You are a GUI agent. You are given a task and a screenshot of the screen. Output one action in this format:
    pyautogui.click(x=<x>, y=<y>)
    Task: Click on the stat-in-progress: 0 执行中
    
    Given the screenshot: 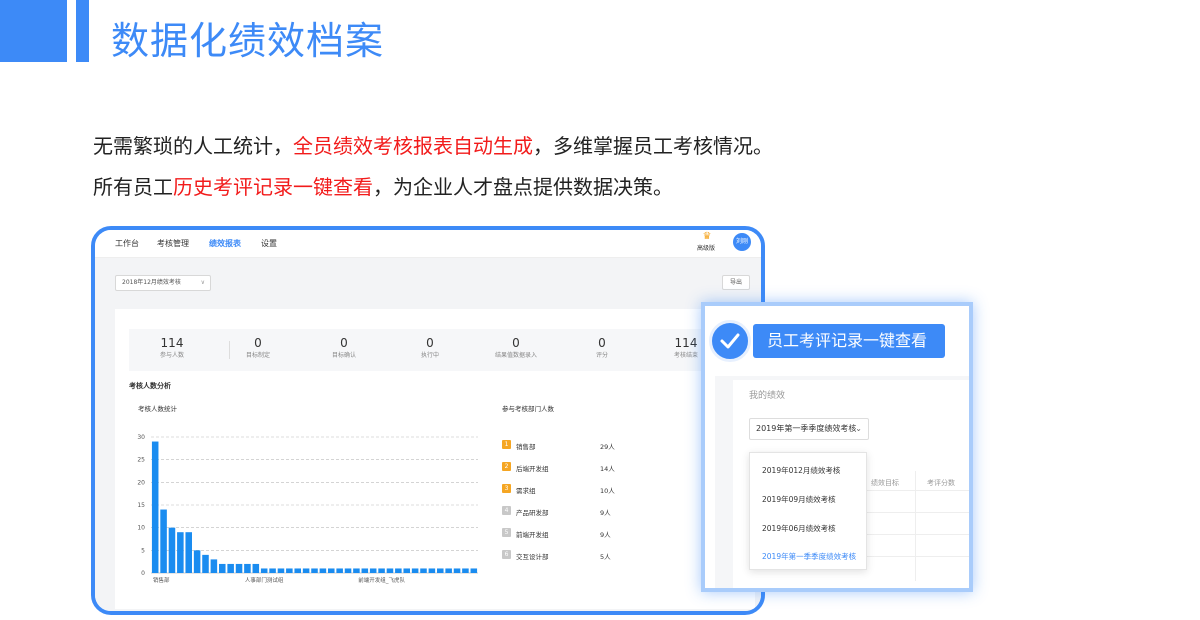 What is the action you would take?
    pyautogui.click(x=430, y=348)
    